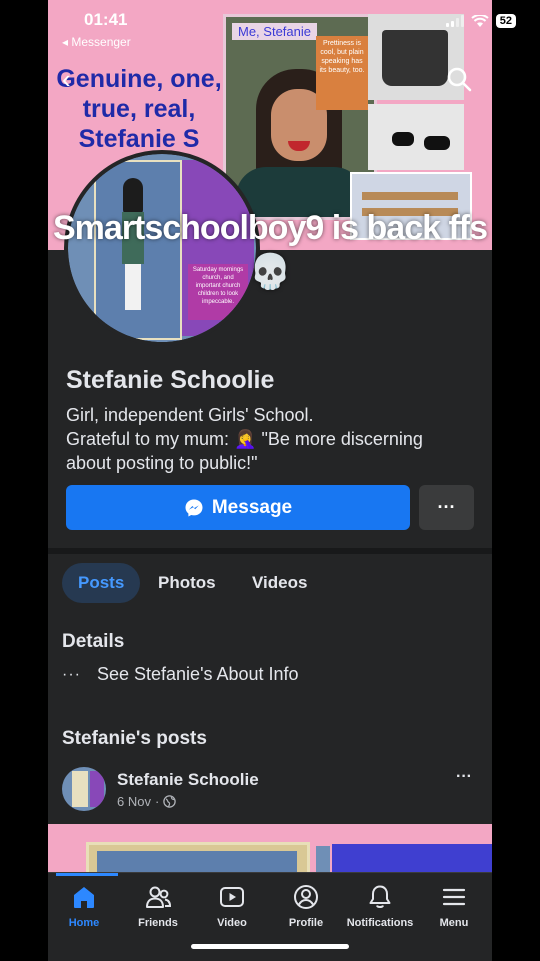 The width and height of the screenshot is (540, 961). I want to click on message-button-label: Message, so click(252, 507).